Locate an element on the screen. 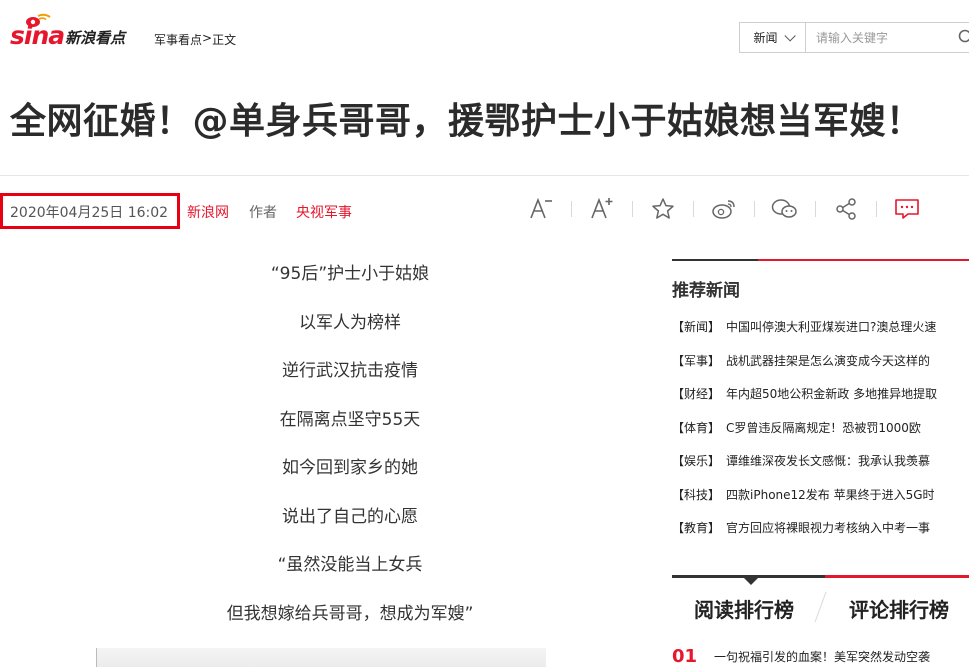 The height and width of the screenshot is (667, 969). font-increase-icon is located at coordinates (602, 209).